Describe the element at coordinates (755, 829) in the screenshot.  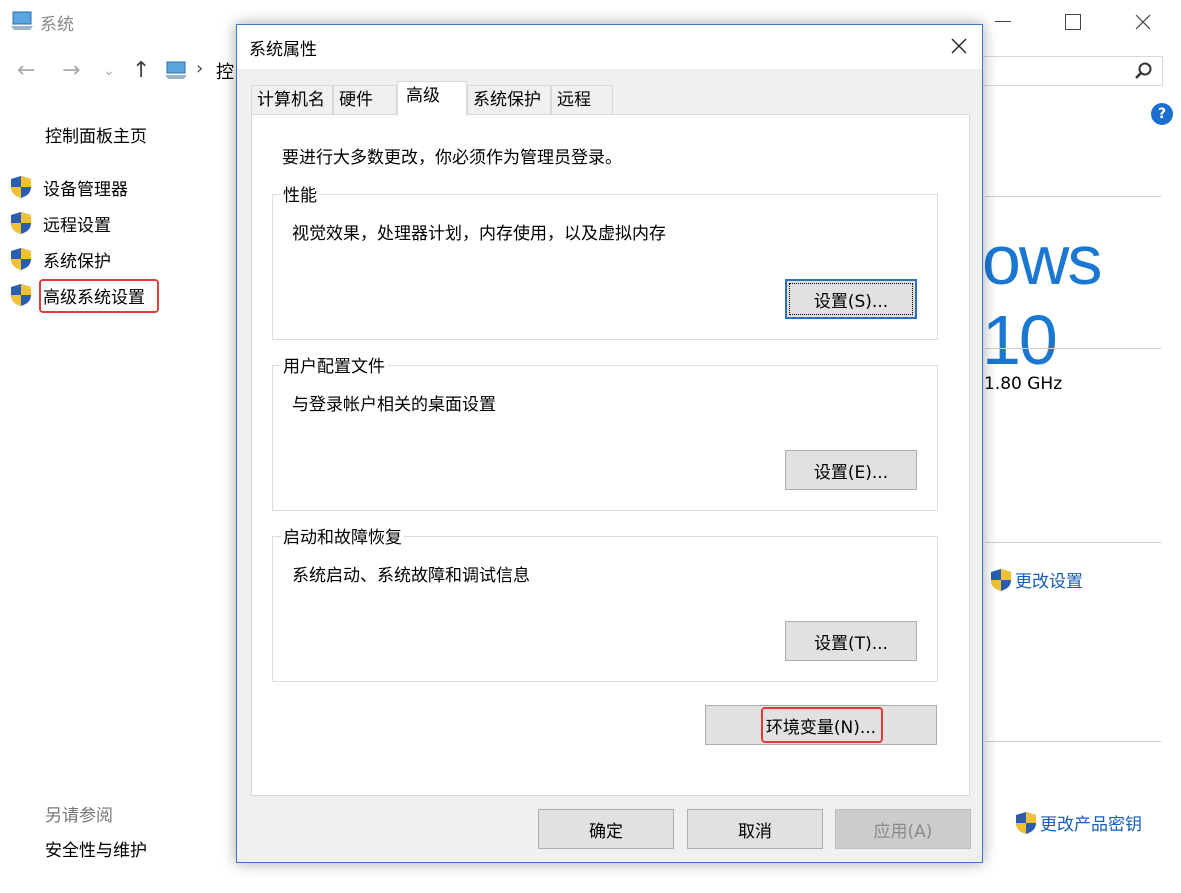
I see `cancel-button: 取消` at that location.